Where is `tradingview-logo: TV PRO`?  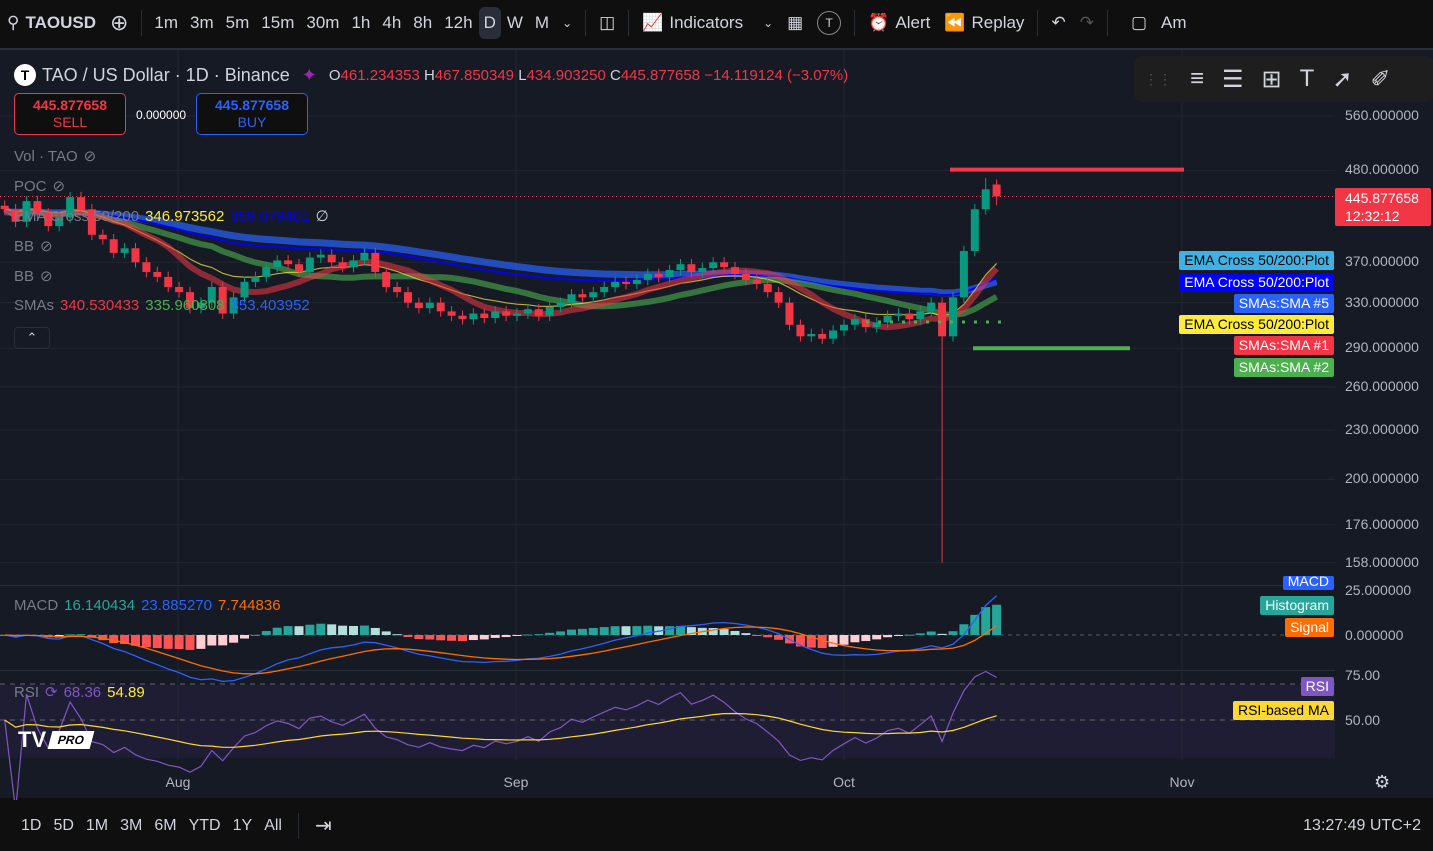 tradingview-logo: TV PRO is located at coordinates (56, 740).